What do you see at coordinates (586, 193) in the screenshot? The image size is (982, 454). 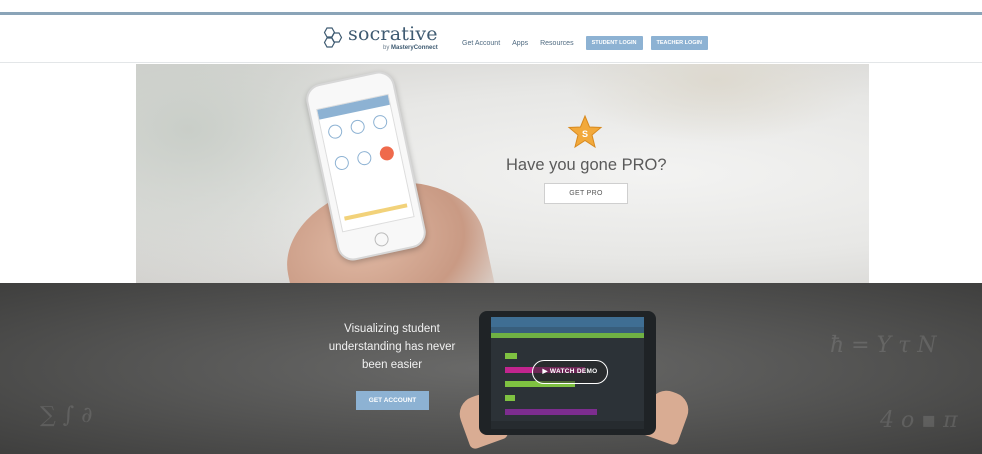 I see `get-pro-button: GET PRO` at bounding box center [586, 193].